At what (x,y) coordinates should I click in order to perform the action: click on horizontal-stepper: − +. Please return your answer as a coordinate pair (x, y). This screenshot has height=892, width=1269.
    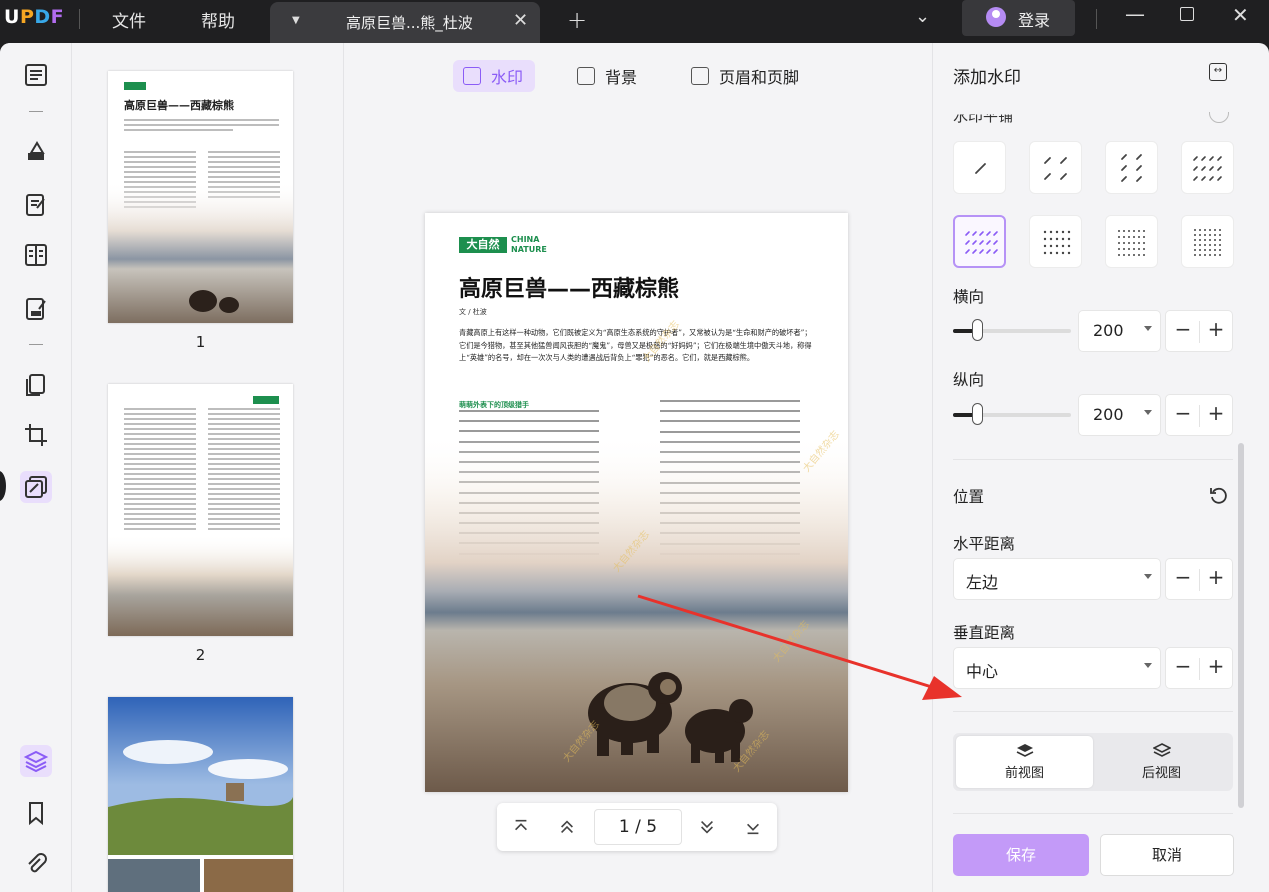
    Looking at the image, I should click on (1199, 331).